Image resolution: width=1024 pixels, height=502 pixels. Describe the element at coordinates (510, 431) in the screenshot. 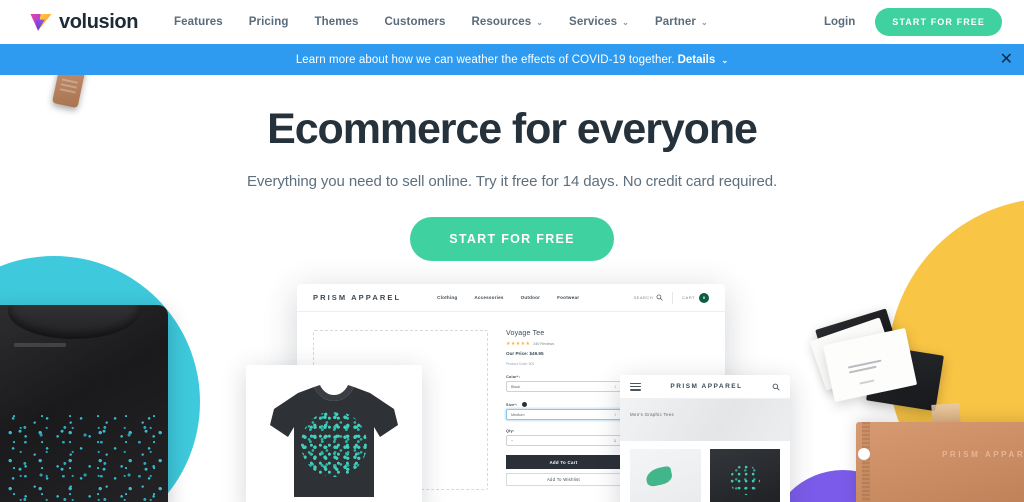

I see `qty-field-label: Qty:` at that location.